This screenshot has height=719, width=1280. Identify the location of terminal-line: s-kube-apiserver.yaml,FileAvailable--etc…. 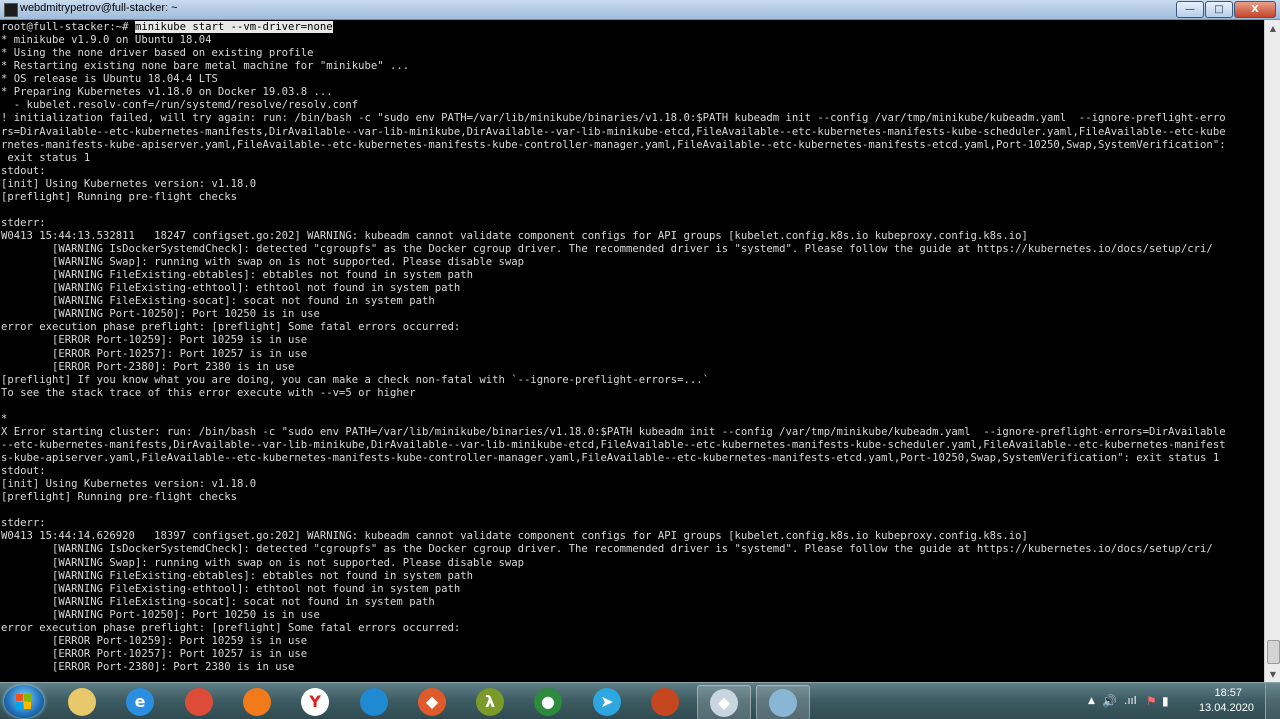
(610, 458).